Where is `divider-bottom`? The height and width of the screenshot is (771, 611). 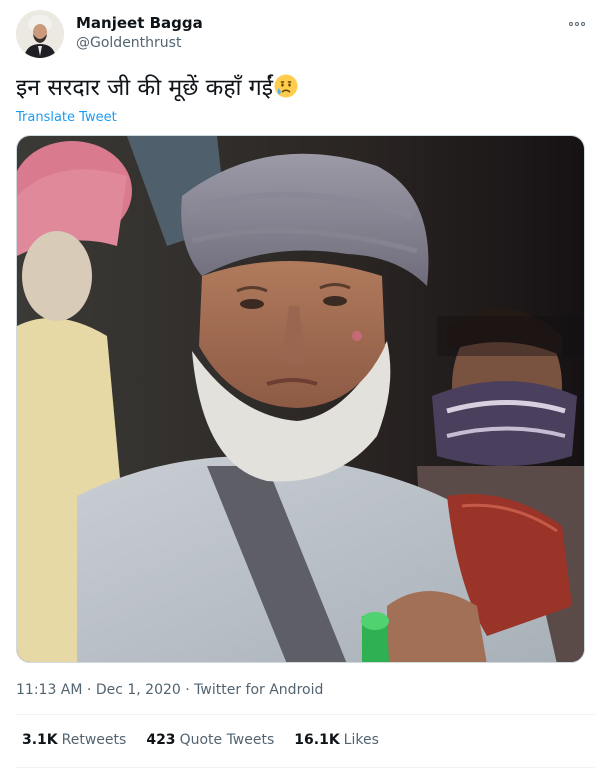
divider-bottom is located at coordinates (305, 767).